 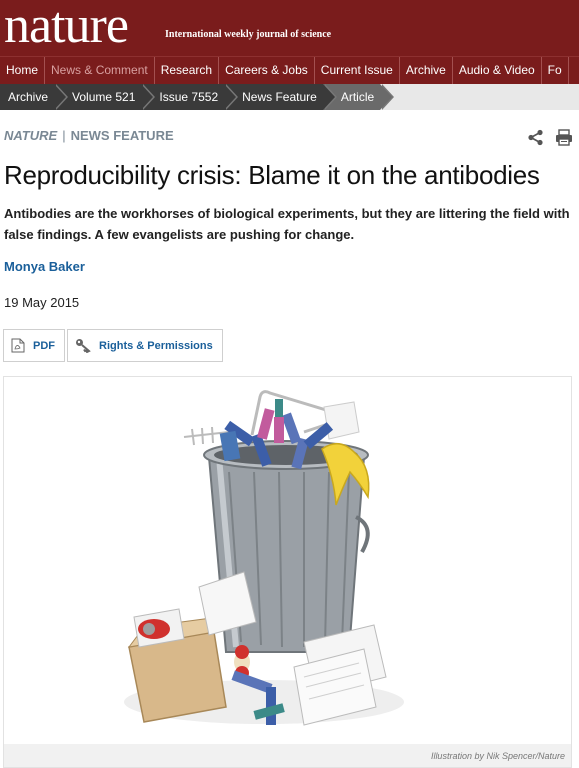 I want to click on journal-name: NATURE, so click(x=31, y=135).